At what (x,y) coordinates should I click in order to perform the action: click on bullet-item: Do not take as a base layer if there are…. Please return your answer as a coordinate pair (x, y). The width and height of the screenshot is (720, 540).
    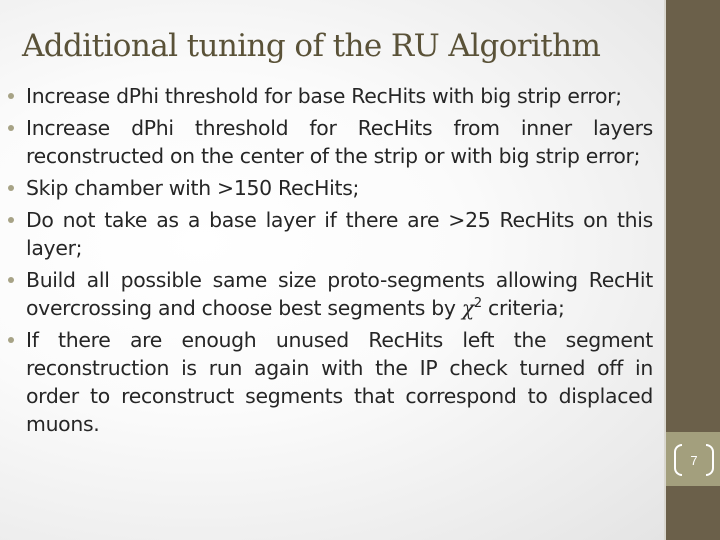
    Looking at the image, I should click on (330, 234).